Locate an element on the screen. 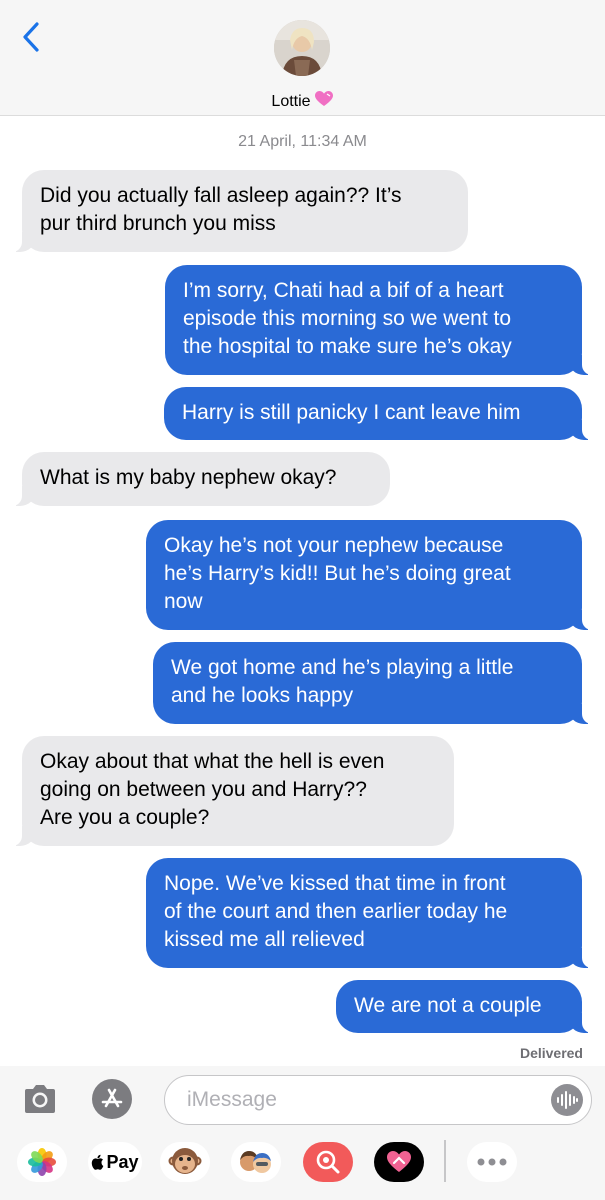 The width and height of the screenshot is (605, 1200). audio-waveform-icon is located at coordinates (567, 1100).